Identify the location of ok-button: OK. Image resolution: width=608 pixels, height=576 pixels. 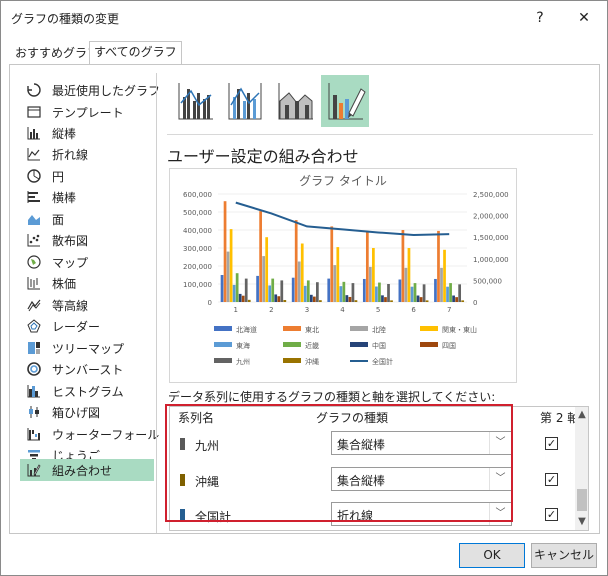
(492, 555).